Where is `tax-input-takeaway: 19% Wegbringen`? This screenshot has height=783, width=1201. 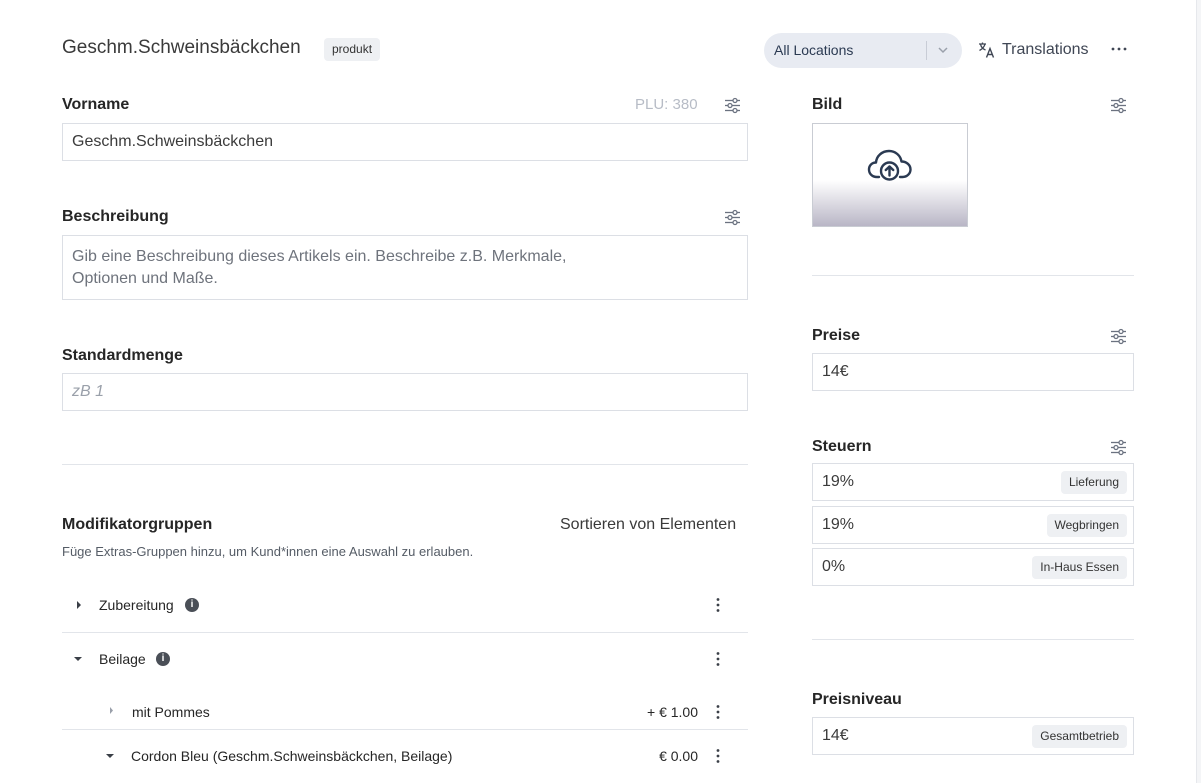 tax-input-takeaway: 19% Wegbringen is located at coordinates (973, 525).